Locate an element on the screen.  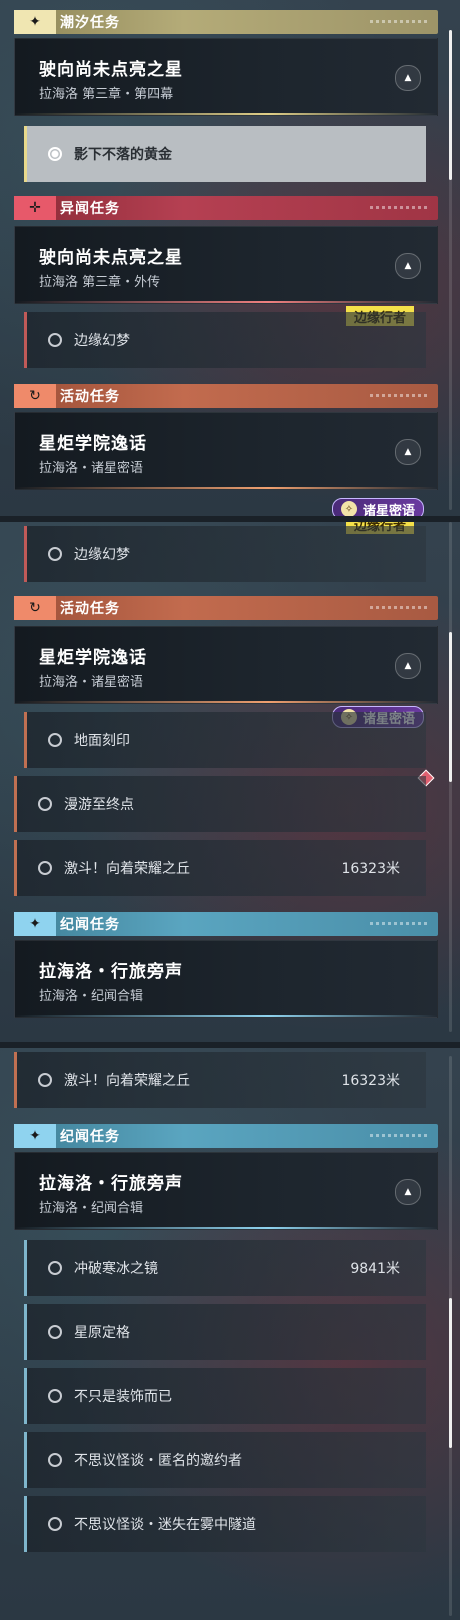
item-label: 不思议怪谈・迷失在雾中隧道 is located at coordinates (165, 1525).